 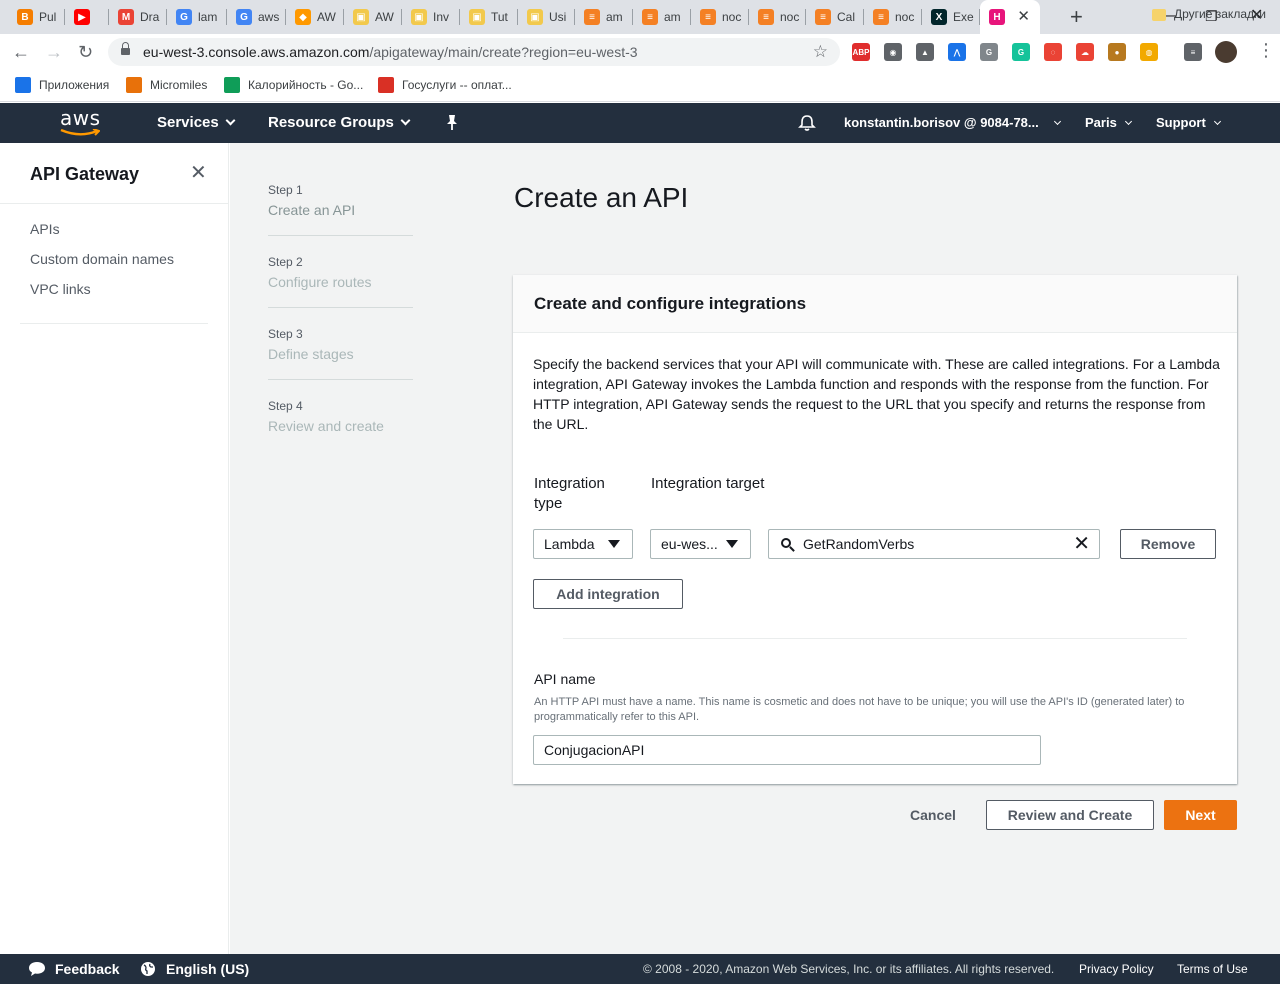 I want to click on playlist-icon: ≡, so click(x=1193, y=52).